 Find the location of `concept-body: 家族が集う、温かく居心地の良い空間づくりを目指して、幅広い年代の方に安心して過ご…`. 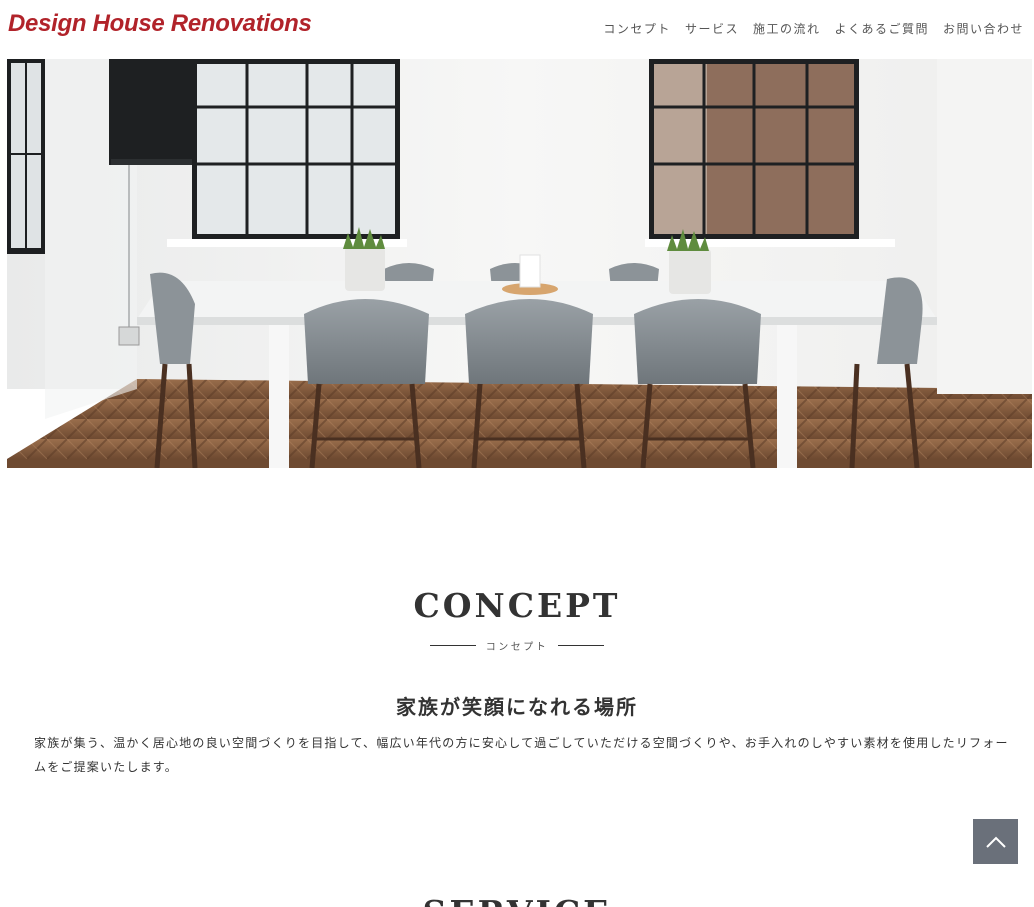

concept-body: 家族が集う、温かく居心地の良い空間づくりを目指して、幅広い年代の方に安心して過ご… is located at coordinates (521, 755).